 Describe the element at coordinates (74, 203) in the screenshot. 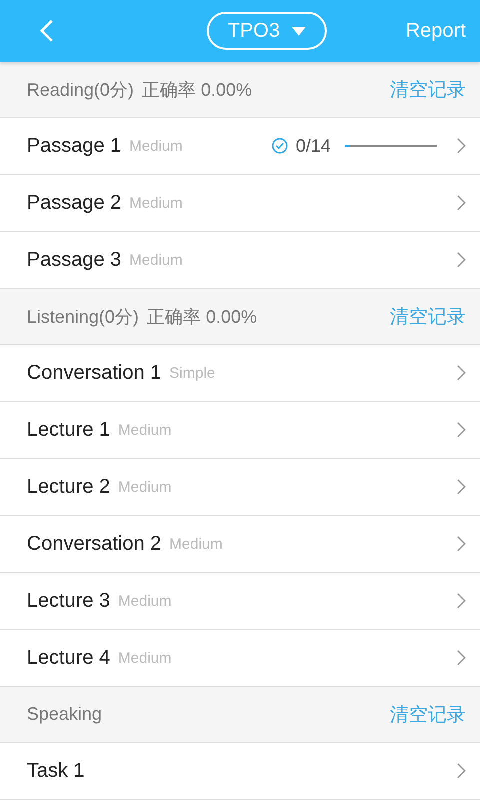

I see `item-title: Passage 2` at that location.